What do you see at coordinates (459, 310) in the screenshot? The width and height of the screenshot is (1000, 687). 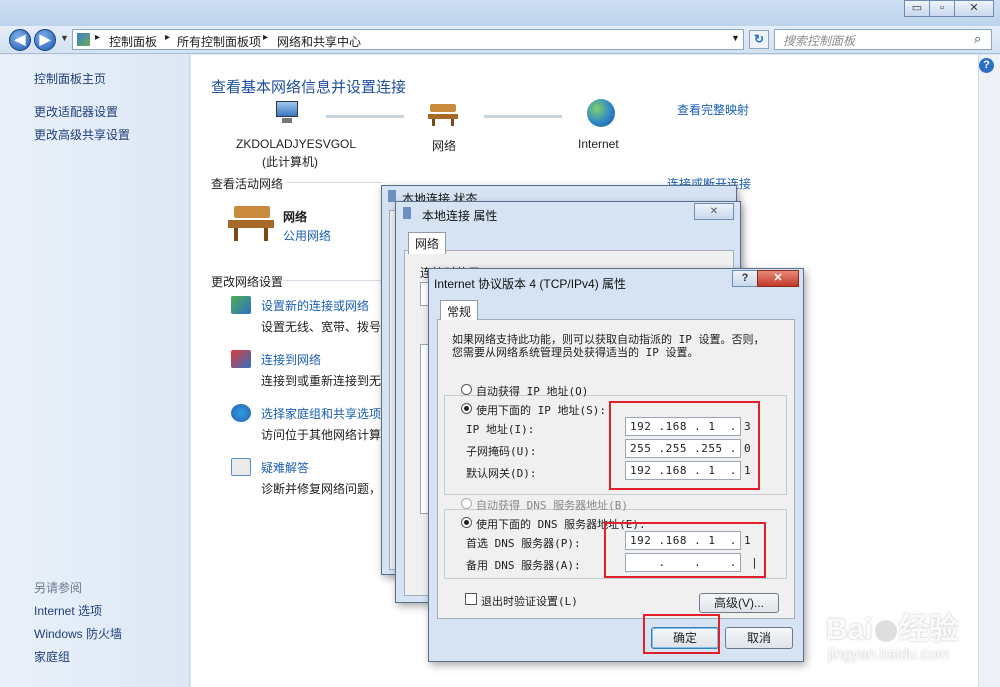 I see `tab-general: 常规` at bounding box center [459, 310].